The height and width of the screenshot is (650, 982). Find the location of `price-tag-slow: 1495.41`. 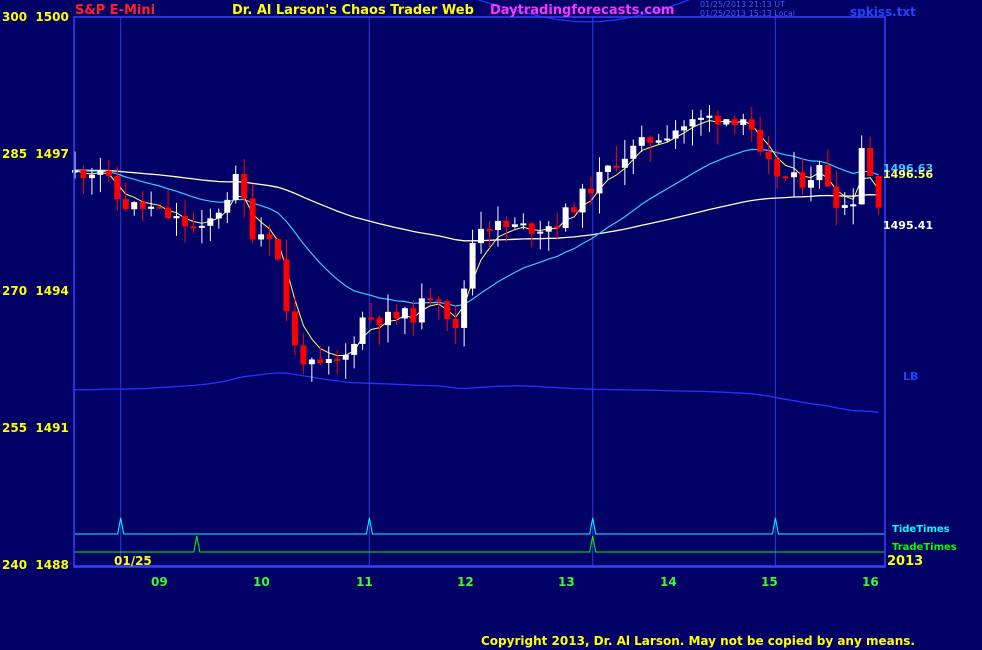

price-tag-slow: 1495.41 is located at coordinates (908, 225).